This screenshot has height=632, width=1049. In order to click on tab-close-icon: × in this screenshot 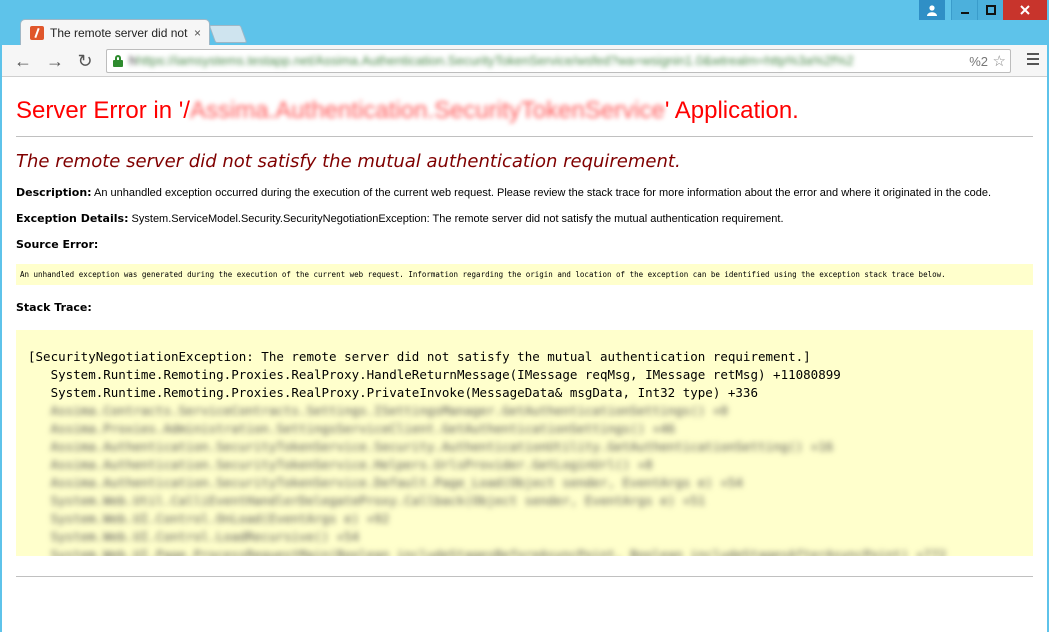, I will do `click(197, 33)`.